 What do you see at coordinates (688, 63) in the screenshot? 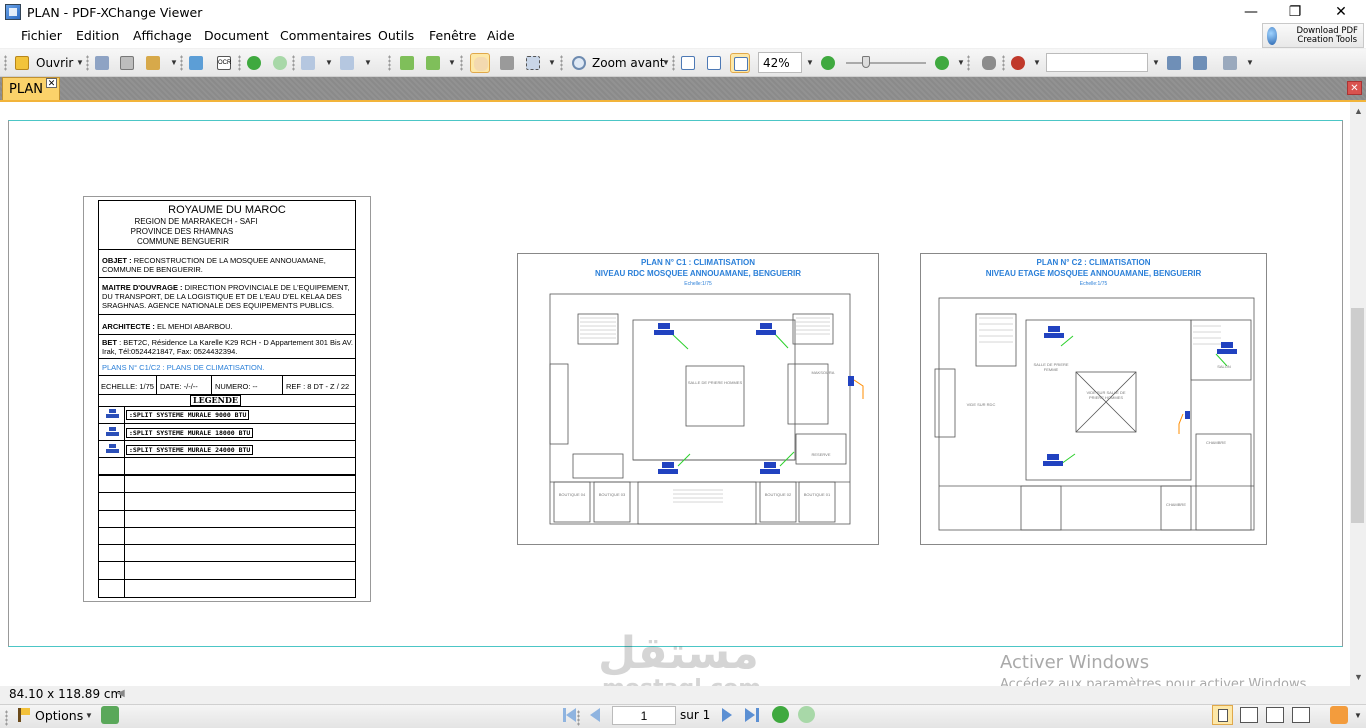
I see `actual-size-button` at bounding box center [688, 63].